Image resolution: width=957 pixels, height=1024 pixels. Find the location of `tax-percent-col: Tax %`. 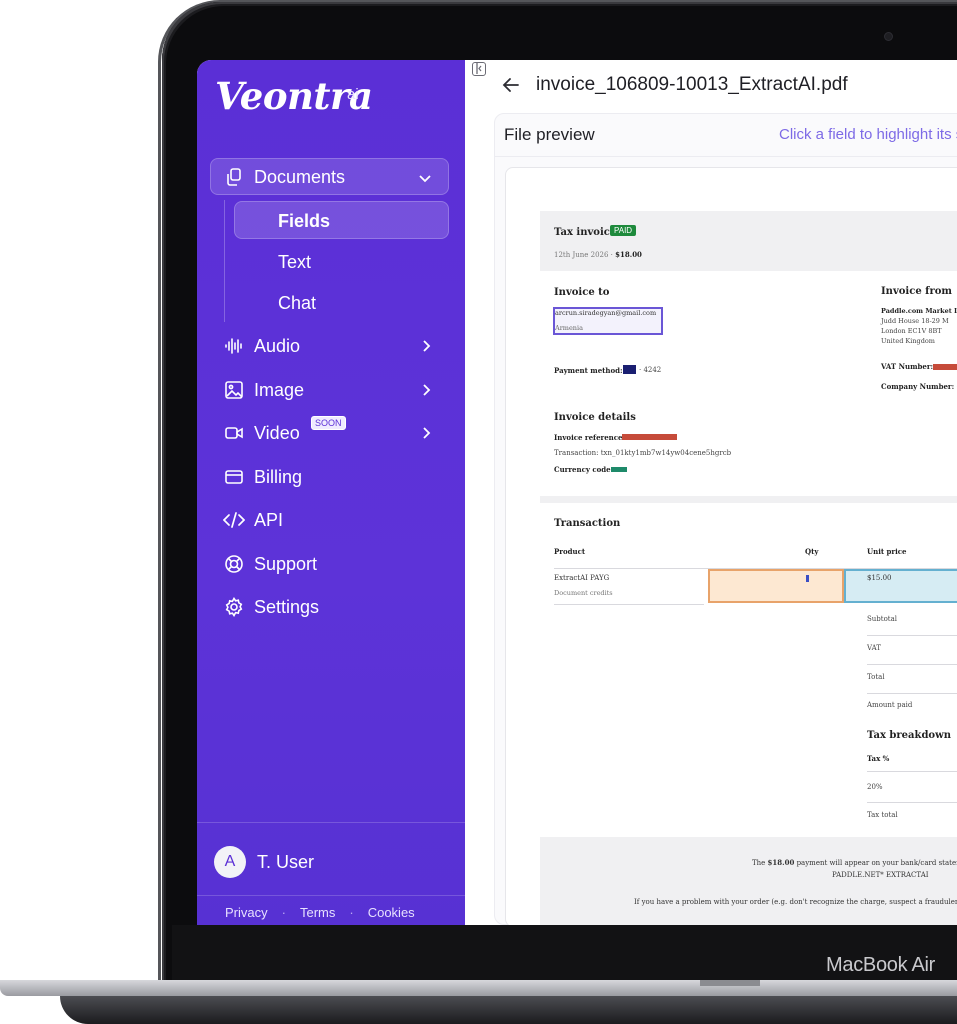

tax-percent-col: Tax % is located at coordinates (878, 758).